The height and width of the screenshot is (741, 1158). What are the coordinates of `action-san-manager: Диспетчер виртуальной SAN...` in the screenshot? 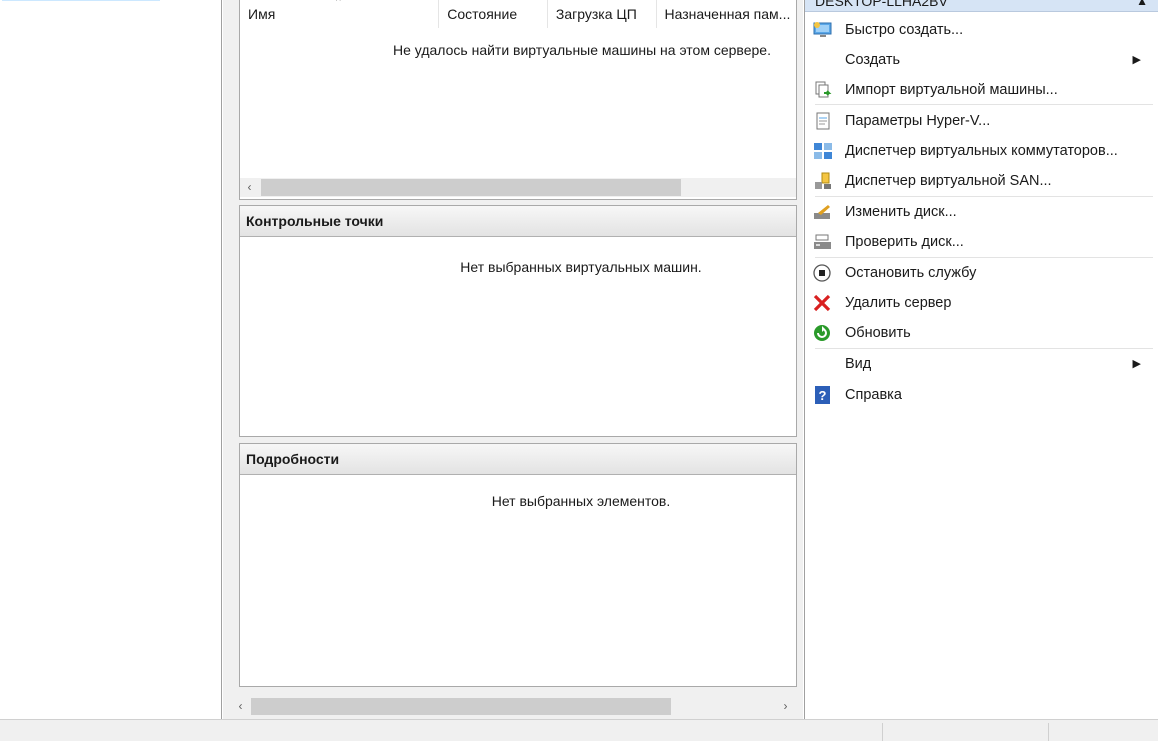 It's located at (979, 181).